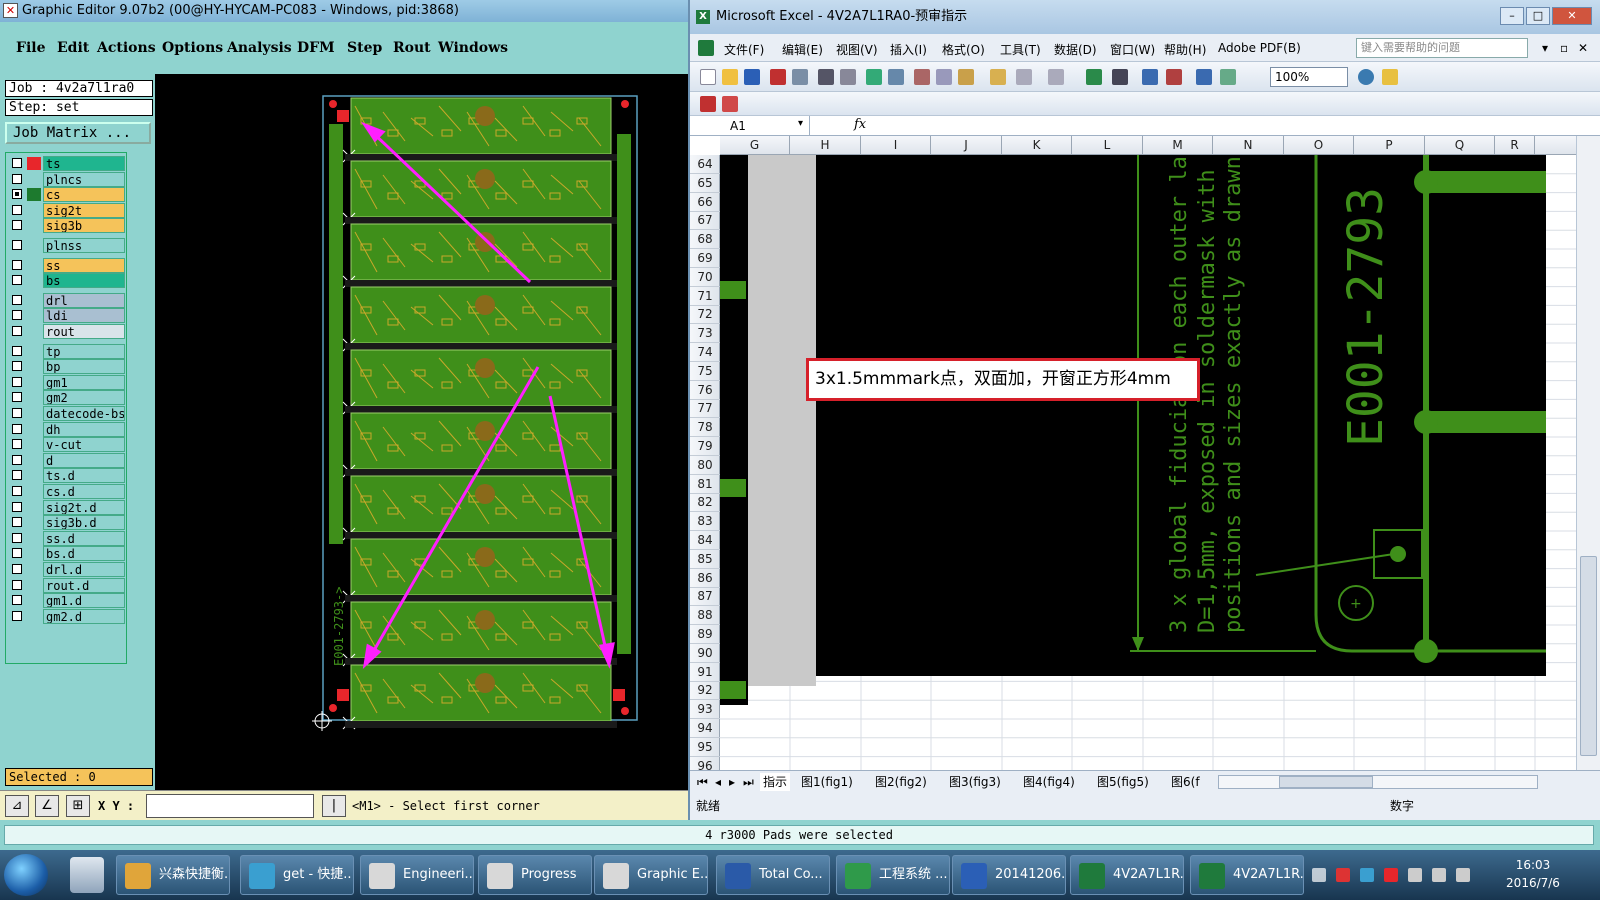 The height and width of the screenshot is (900, 1600). Describe the element at coordinates (84, 331) in the screenshot. I see `layer-name: rout` at that location.